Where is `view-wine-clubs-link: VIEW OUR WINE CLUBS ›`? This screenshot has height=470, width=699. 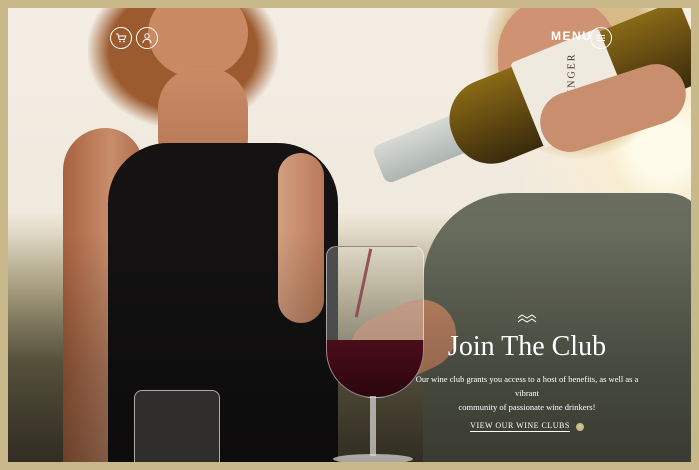
view-wine-clubs-link: VIEW OUR WINE CLUBS › is located at coordinates (527, 426).